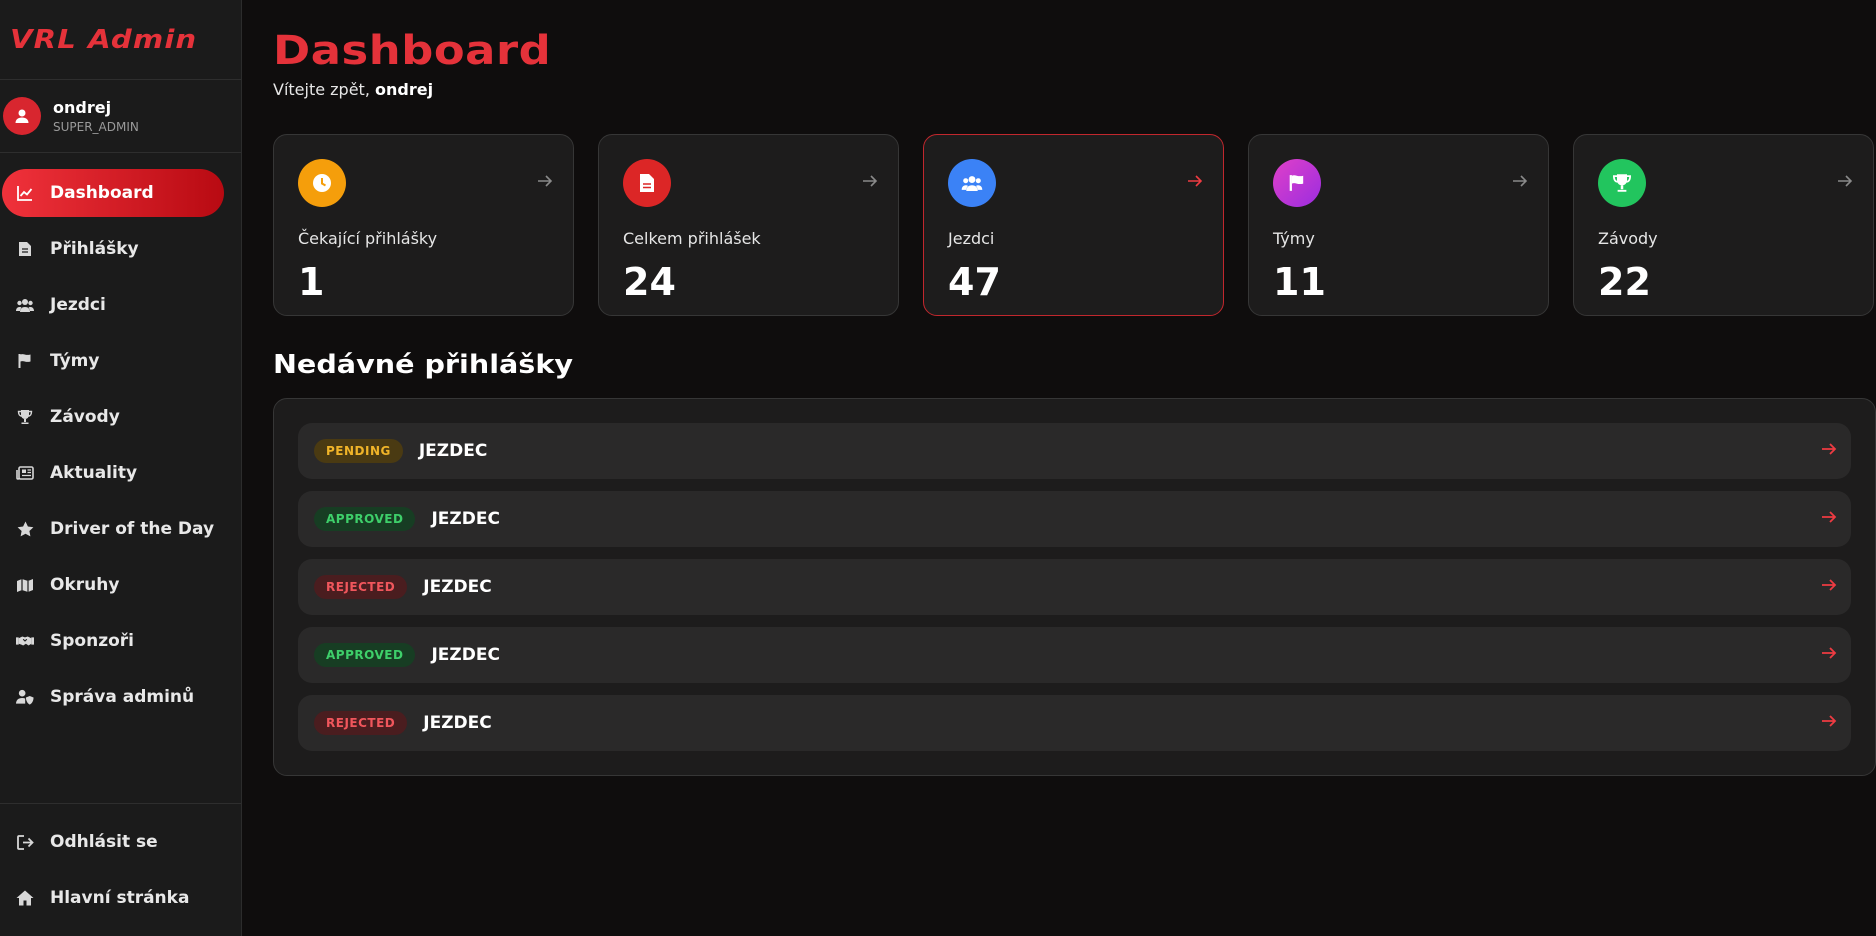  I want to click on user-role: SUPER_ADMIN, so click(96, 127).